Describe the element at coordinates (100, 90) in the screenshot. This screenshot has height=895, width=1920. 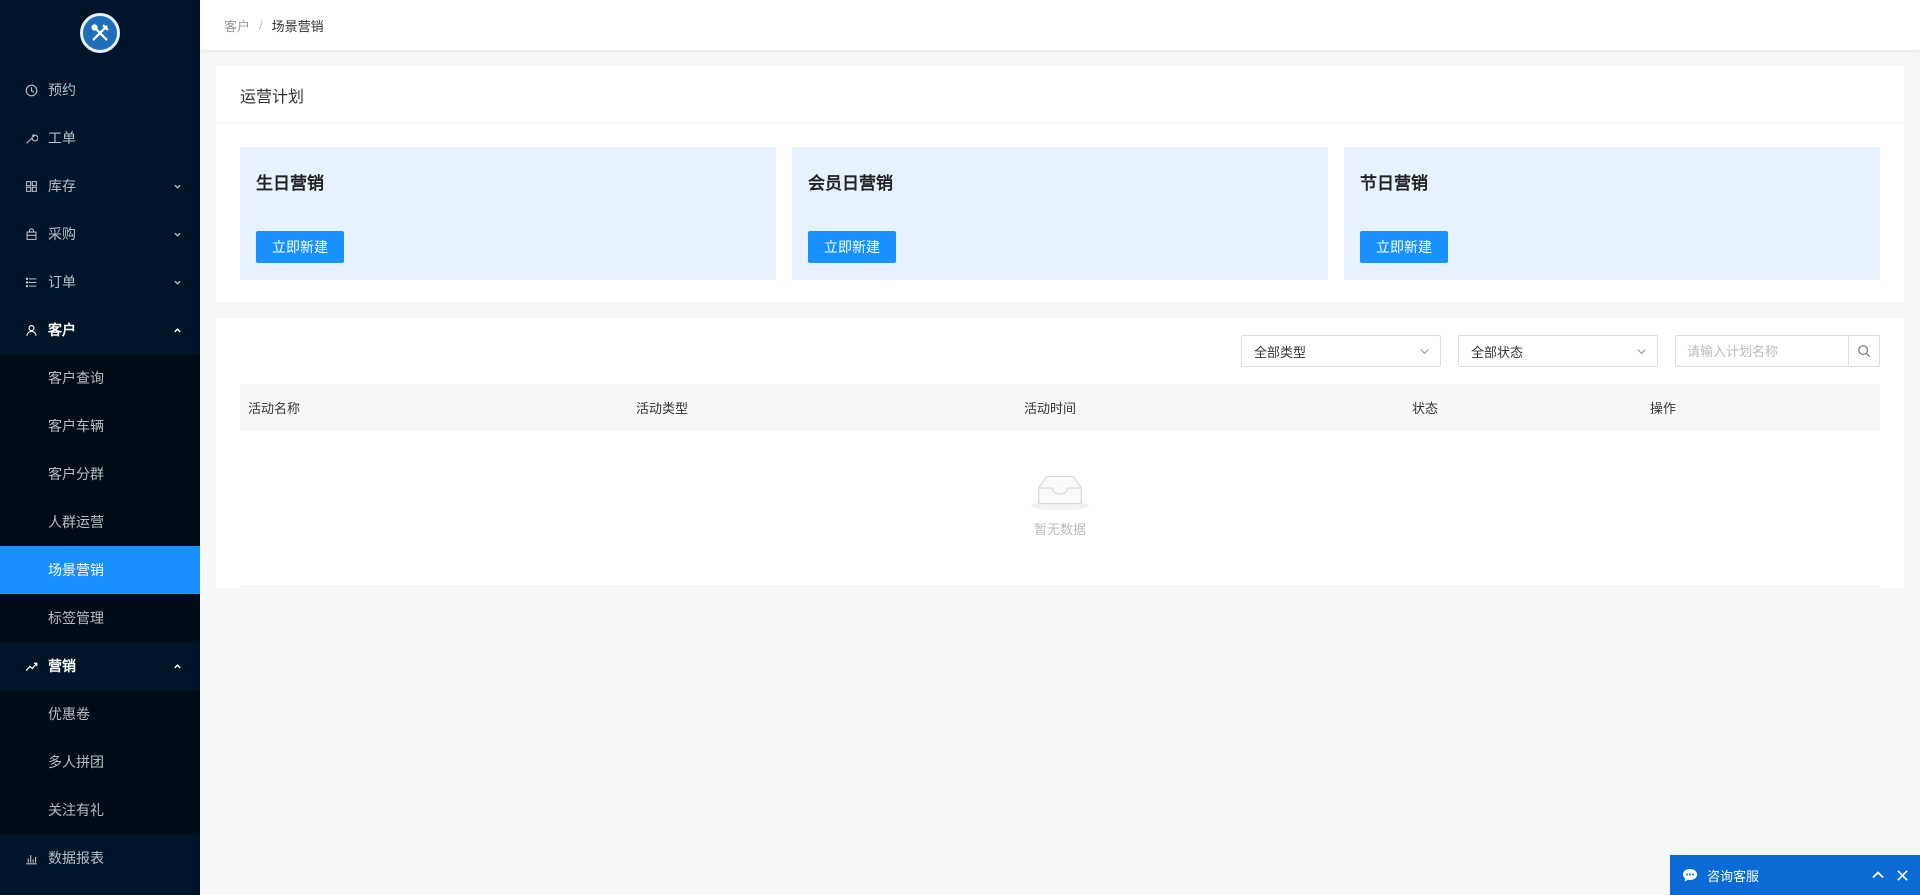
I see `sidebar-item-appointment: 预约` at that location.